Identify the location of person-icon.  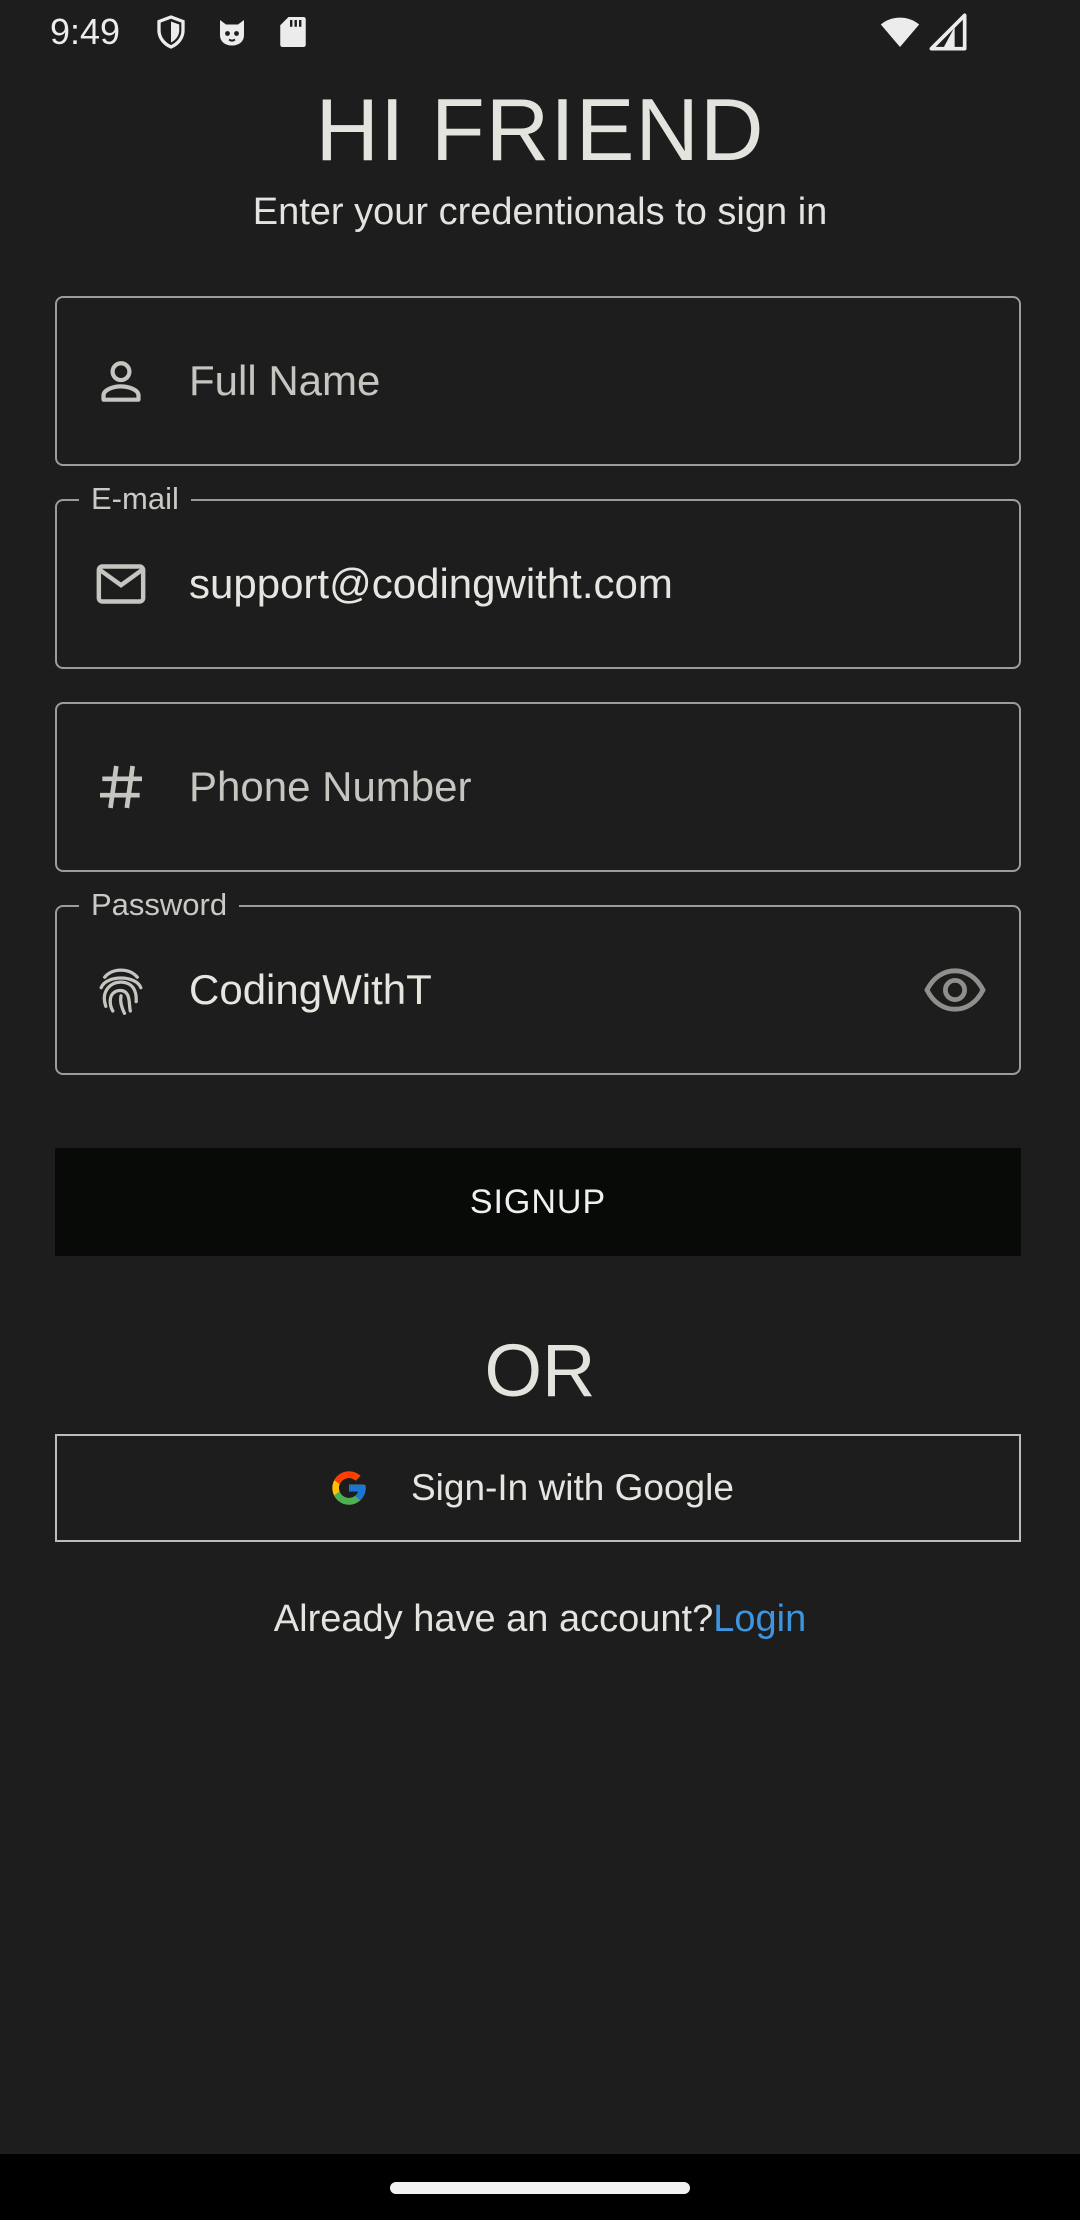
(121, 381).